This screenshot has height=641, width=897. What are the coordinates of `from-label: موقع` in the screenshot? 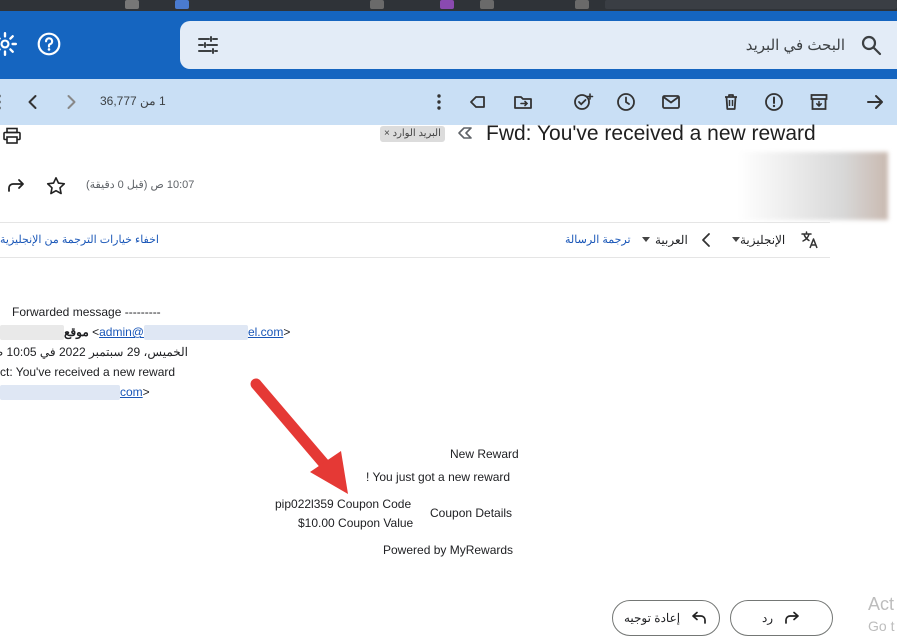 It's located at (76, 332).